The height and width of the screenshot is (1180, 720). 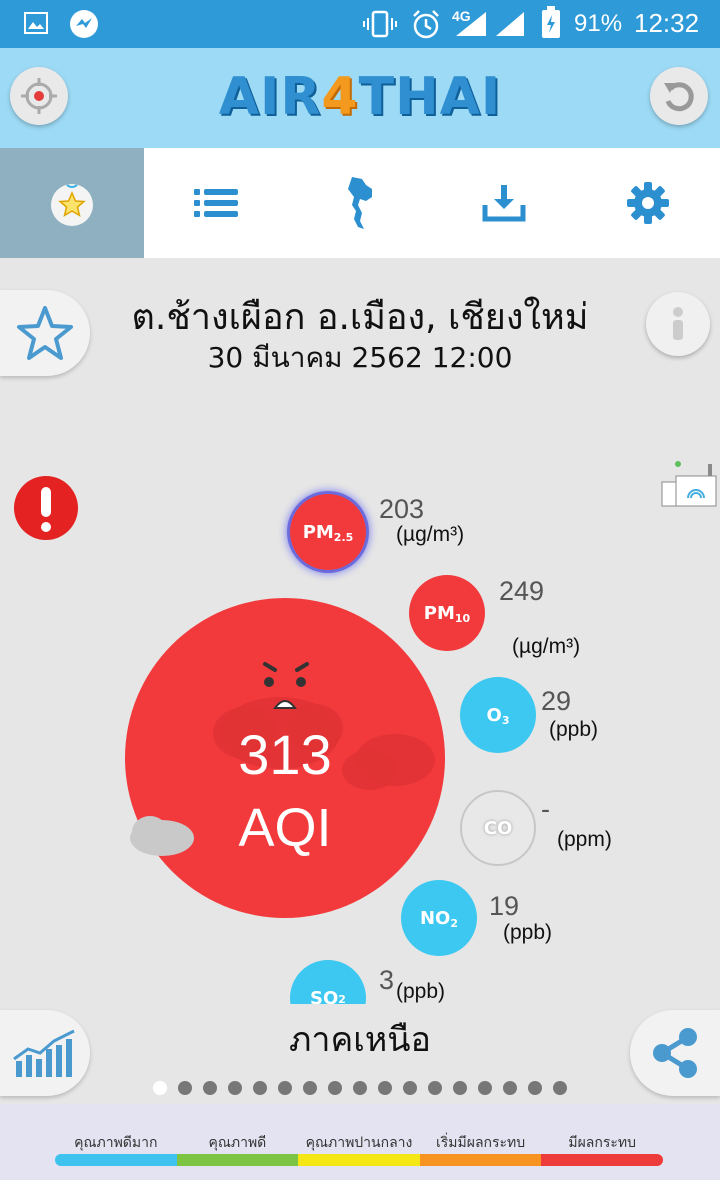 What do you see at coordinates (471, 24) in the screenshot?
I see `signal-icon` at bounding box center [471, 24].